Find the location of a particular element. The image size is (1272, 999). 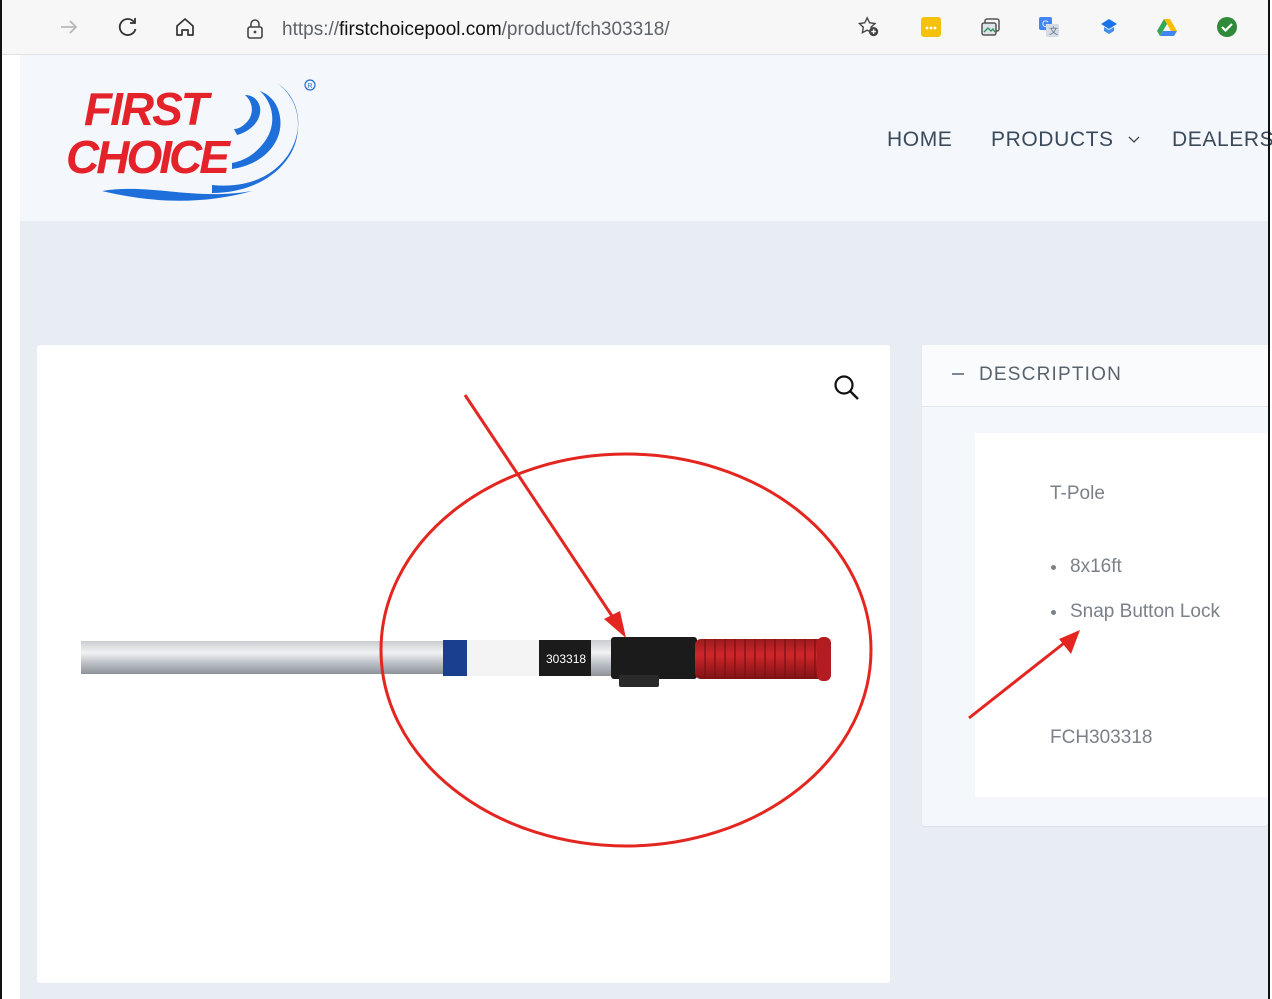

translate-icon: G文 is located at coordinates (1049, 27).